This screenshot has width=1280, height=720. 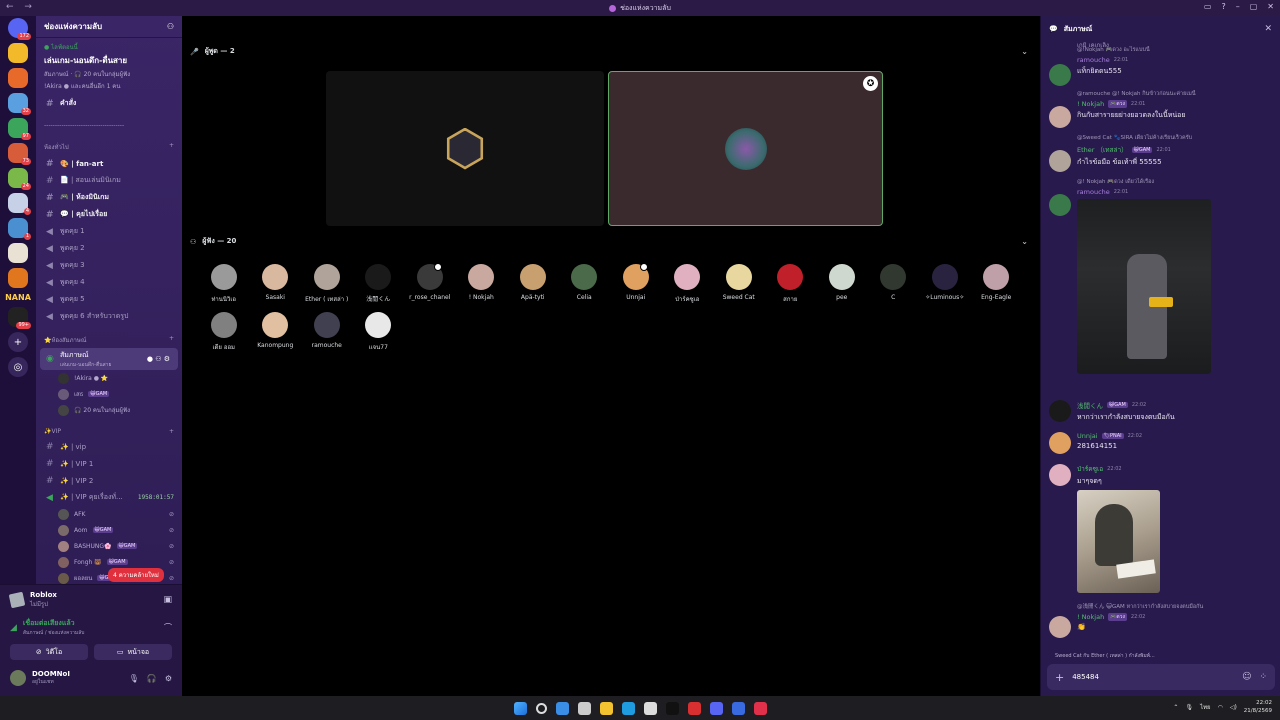 I want to click on video-button: ⊘ วิดีโอ, so click(x=49, y=652).